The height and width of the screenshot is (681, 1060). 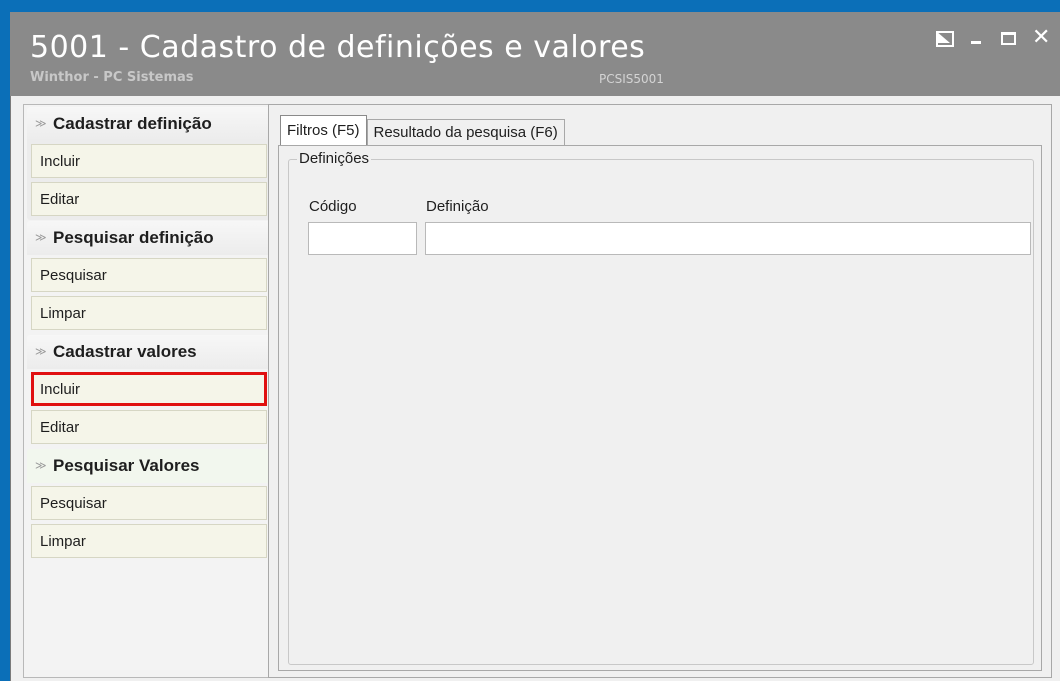 What do you see at coordinates (993, 38) in the screenshot?
I see `window-controls: ✕` at bounding box center [993, 38].